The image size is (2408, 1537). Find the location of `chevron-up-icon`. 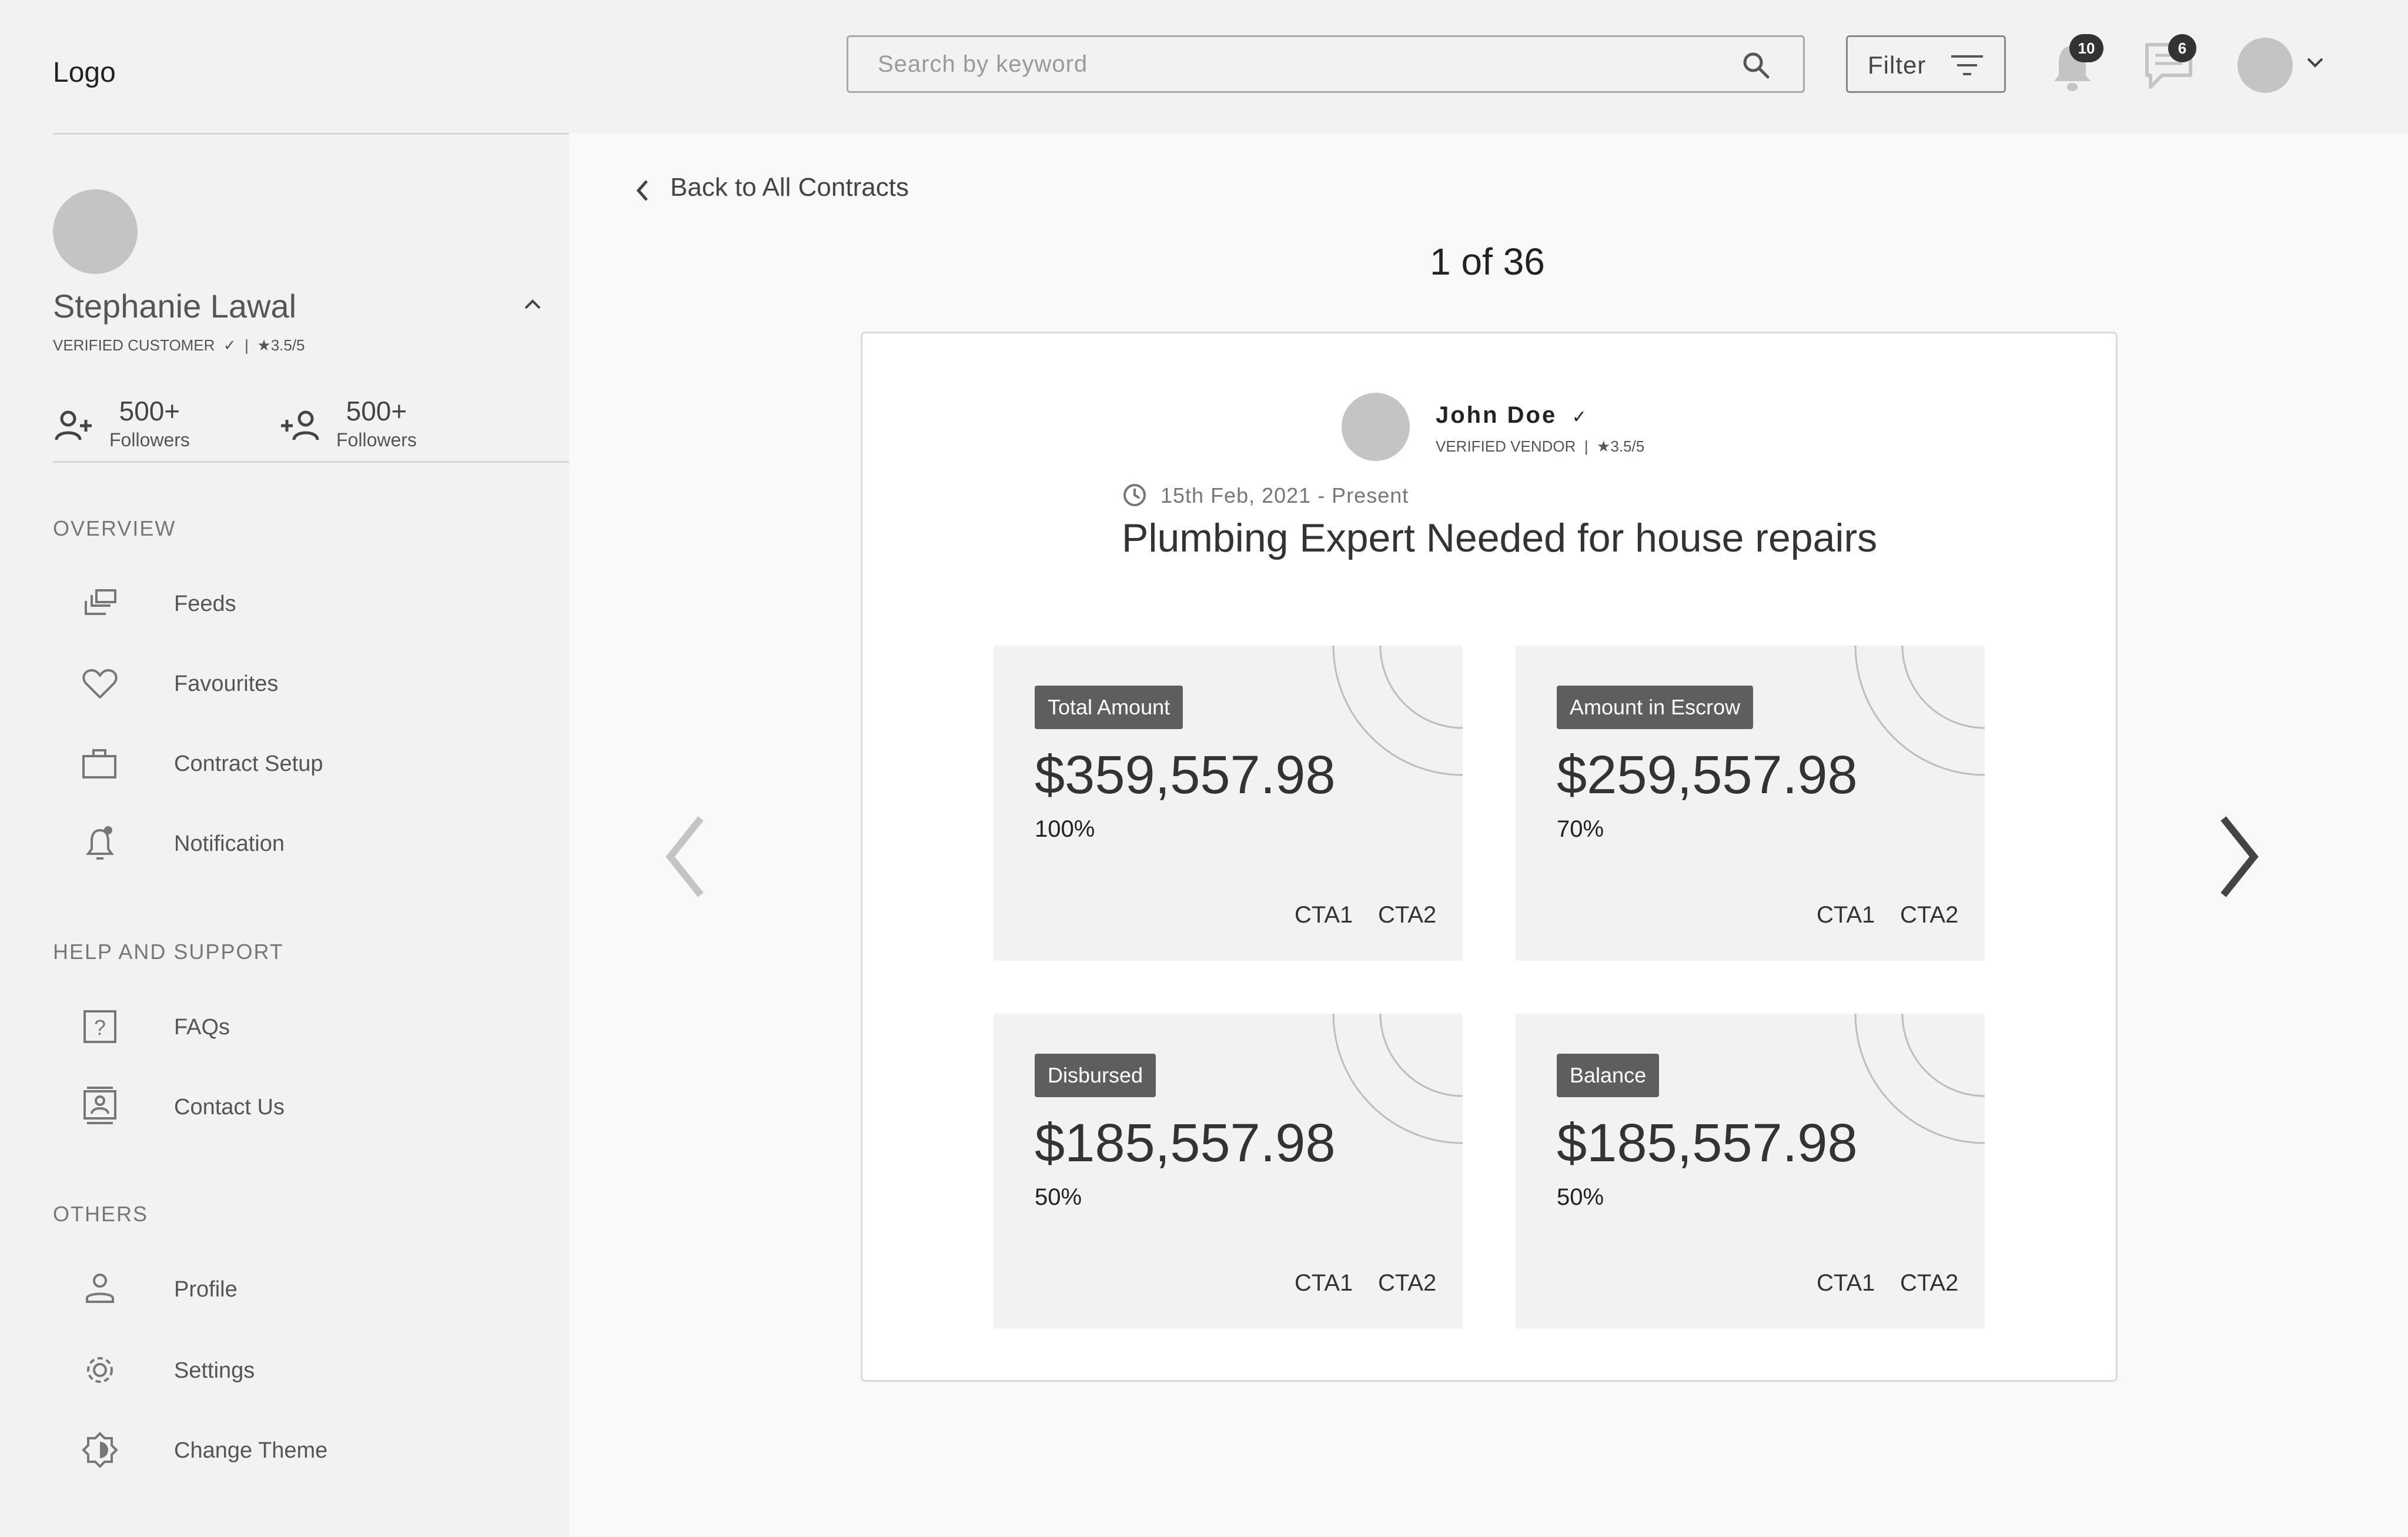

chevron-up-icon is located at coordinates (532, 305).